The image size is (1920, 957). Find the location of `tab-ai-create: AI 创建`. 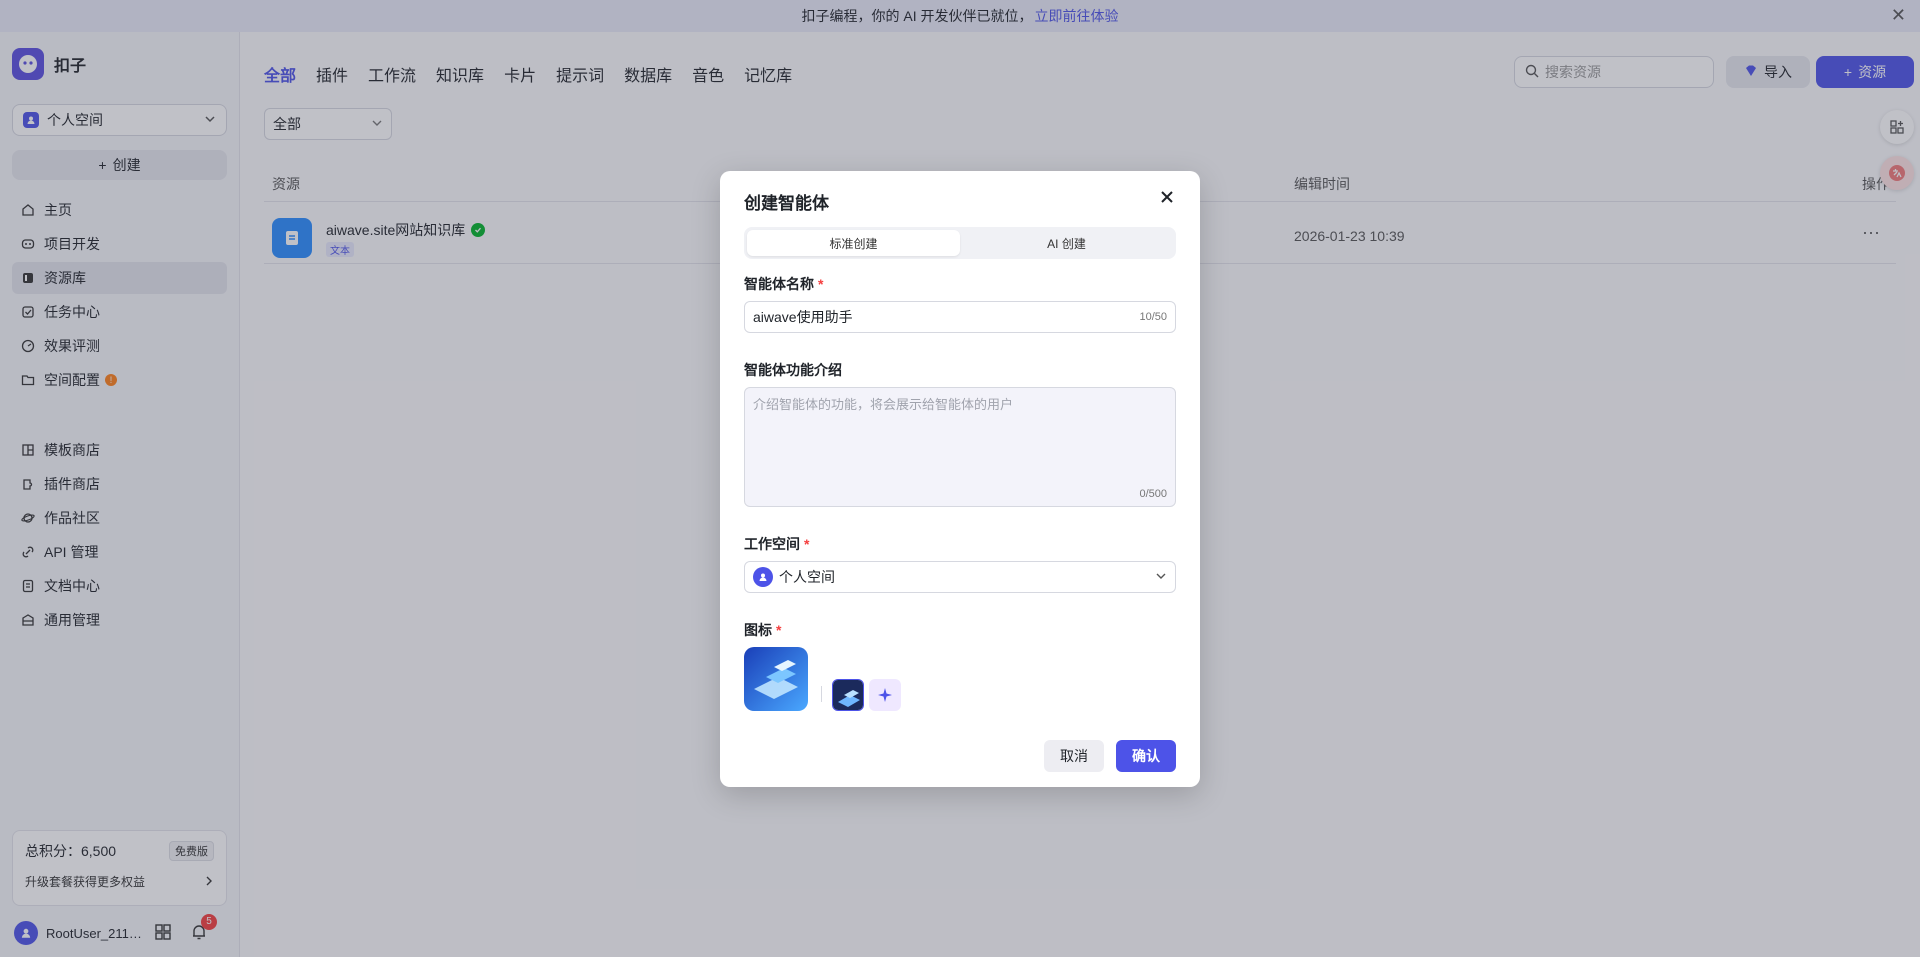

tab-ai-create: AI 创建 is located at coordinates (1066, 243).